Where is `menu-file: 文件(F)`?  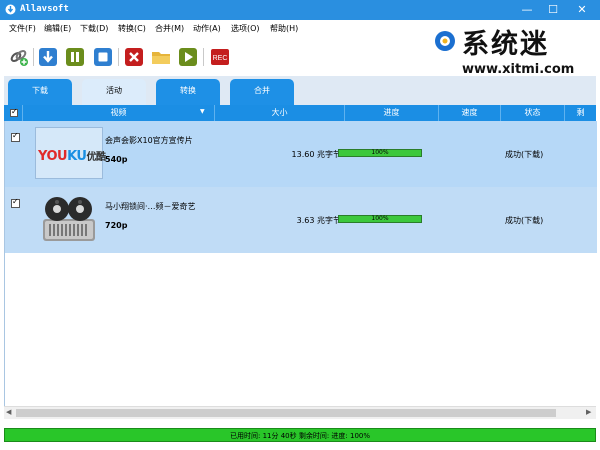 menu-file: 文件(F) is located at coordinates (22, 28).